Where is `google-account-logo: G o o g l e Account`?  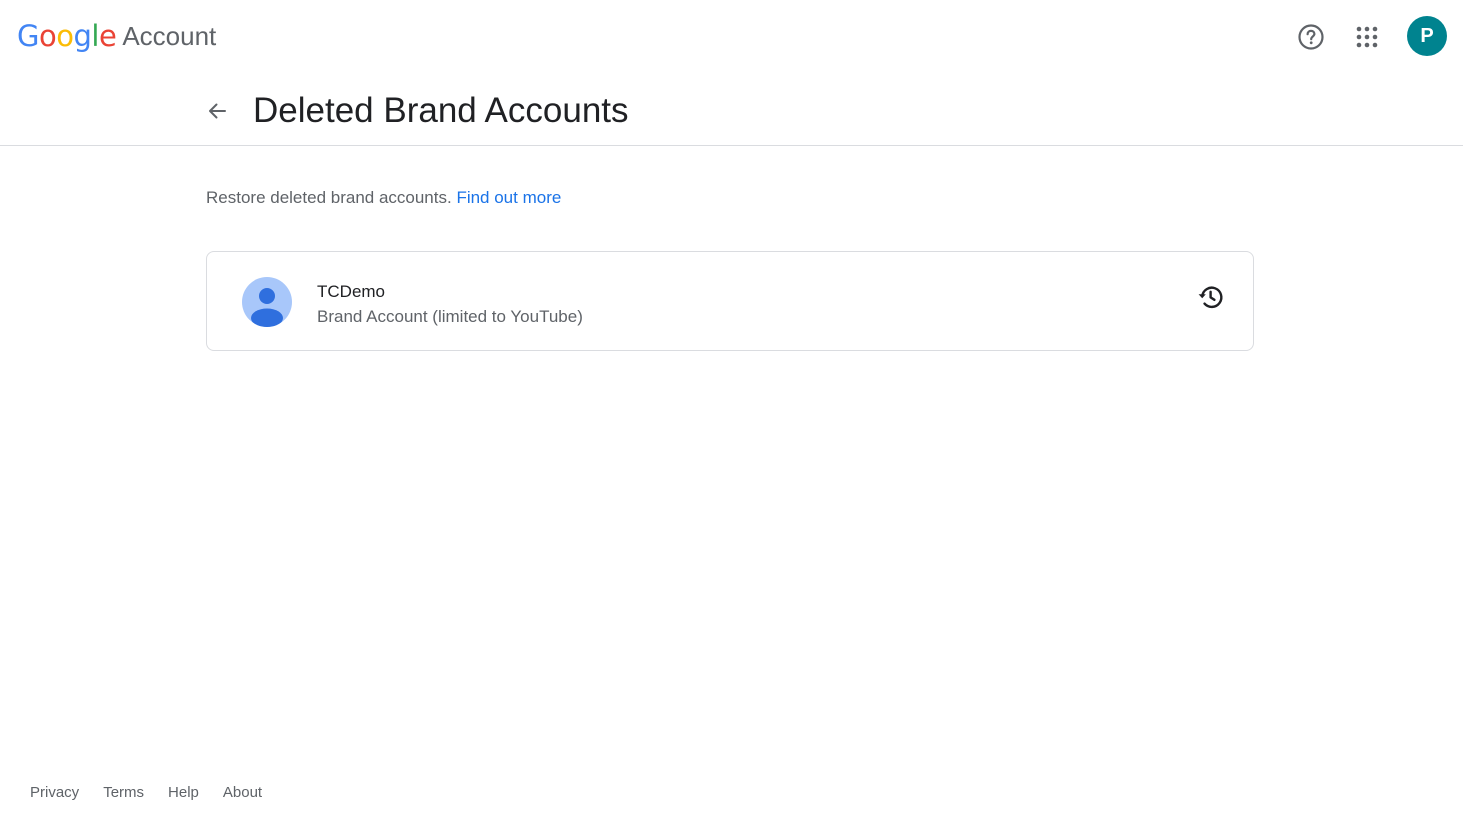
google-account-logo: G o o g l e Account is located at coordinates (116, 36).